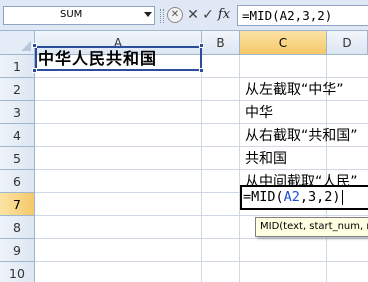 The image size is (368, 282). What do you see at coordinates (263, 197) in the screenshot?
I see `formula-prefix: =MID(` at bounding box center [263, 197].